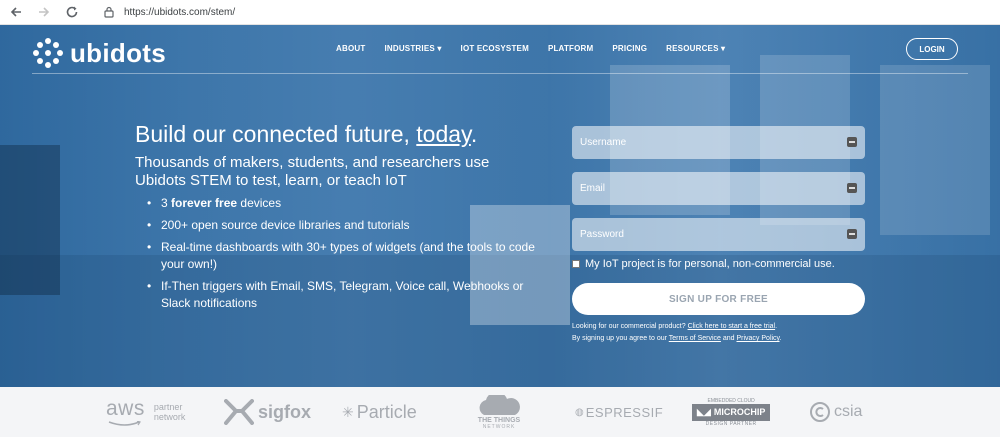  Describe the element at coordinates (443, 134) in the screenshot. I see `today-link: today` at that location.